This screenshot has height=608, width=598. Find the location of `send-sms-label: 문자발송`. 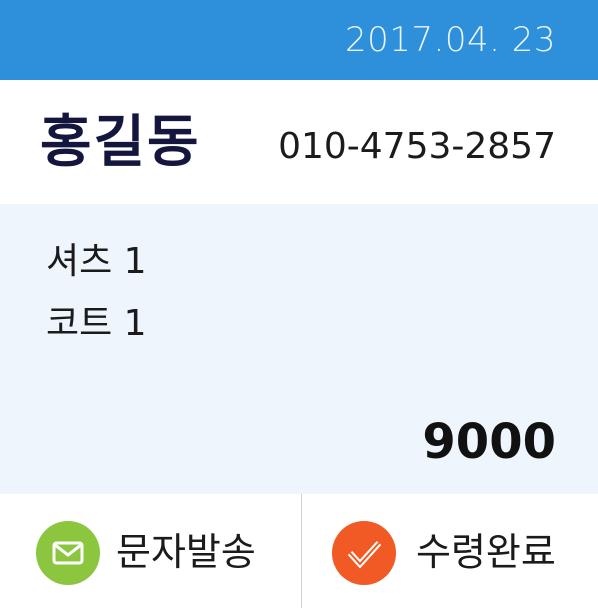

send-sms-label: 문자발송 is located at coordinates (186, 552).